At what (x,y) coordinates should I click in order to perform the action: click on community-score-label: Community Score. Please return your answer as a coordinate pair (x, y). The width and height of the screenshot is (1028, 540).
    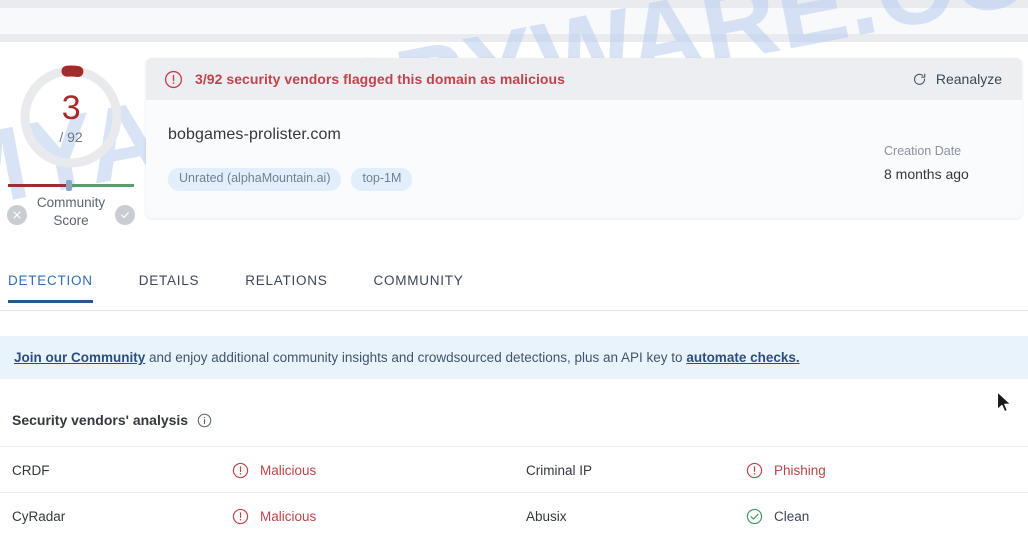
    Looking at the image, I should click on (71, 212).